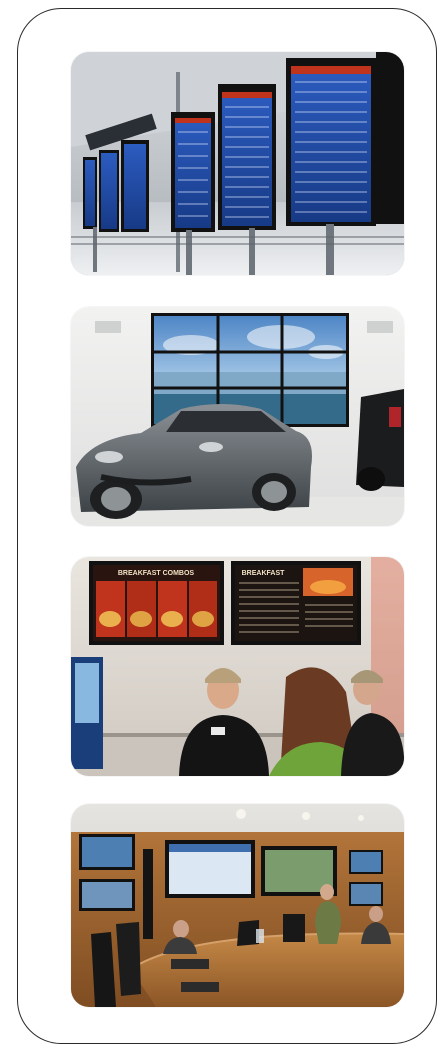 The height and width of the screenshot is (1053, 448). What do you see at coordinates (264, 573) in the screenshot?
I see `menu-right-title: BREAKFAST` at bounding box center [264, 573].